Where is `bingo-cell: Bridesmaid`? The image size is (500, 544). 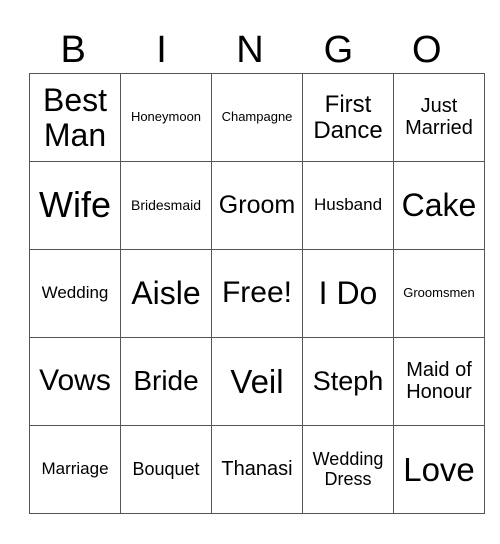
bingo-cell: Bridesmaid is located at coordinates (166, 205).